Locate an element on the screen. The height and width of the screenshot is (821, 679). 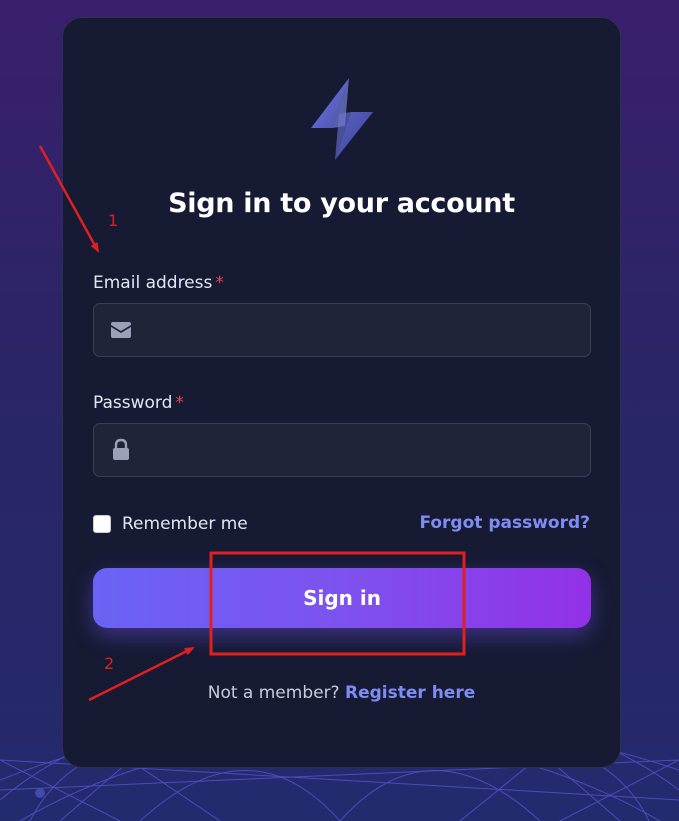
password-field is located at coordinates (342, 450).